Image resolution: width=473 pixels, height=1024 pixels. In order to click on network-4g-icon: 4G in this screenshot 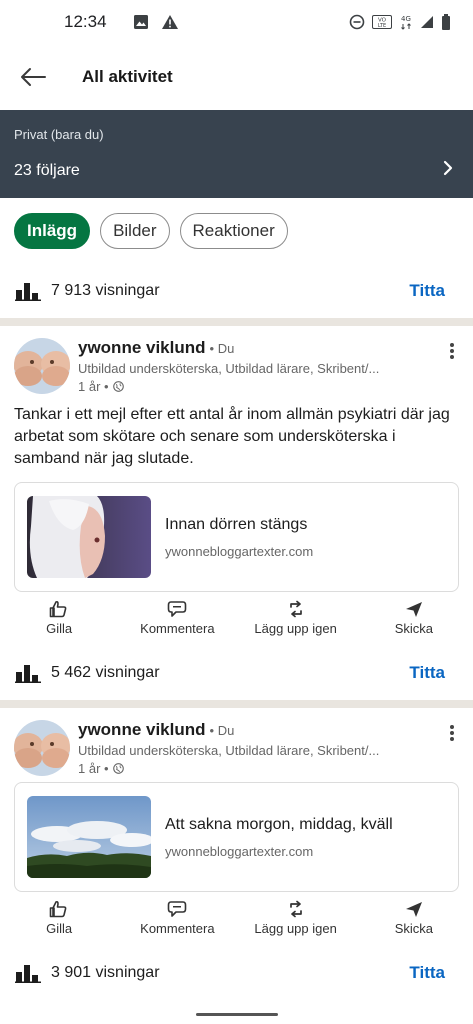, I will do `click(406, 22)`.